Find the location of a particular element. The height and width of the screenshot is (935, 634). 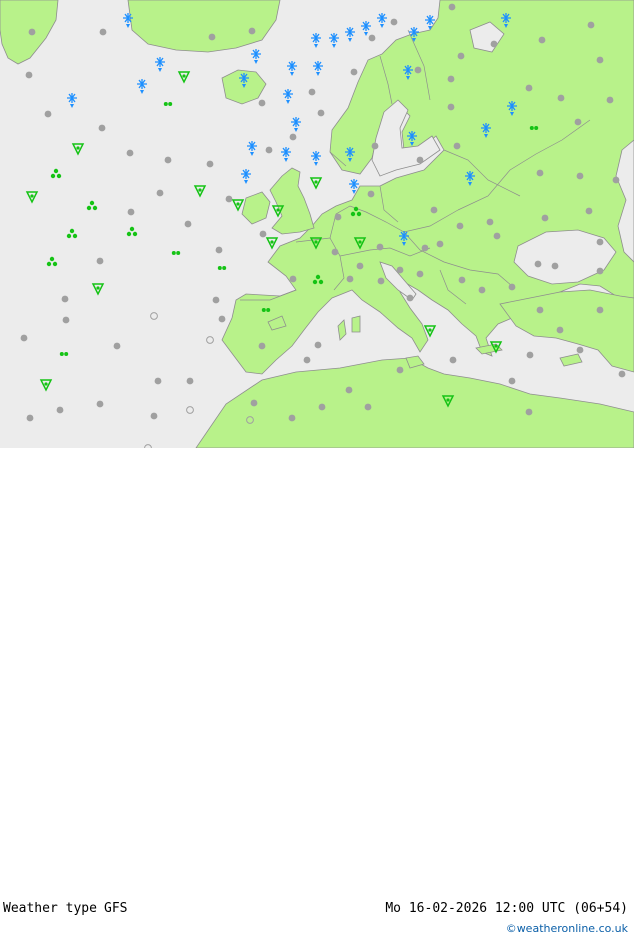

valid-time-label: Mo 16-02-2026 12:00 UTC (06+54) is located at coordinates (506, 908).